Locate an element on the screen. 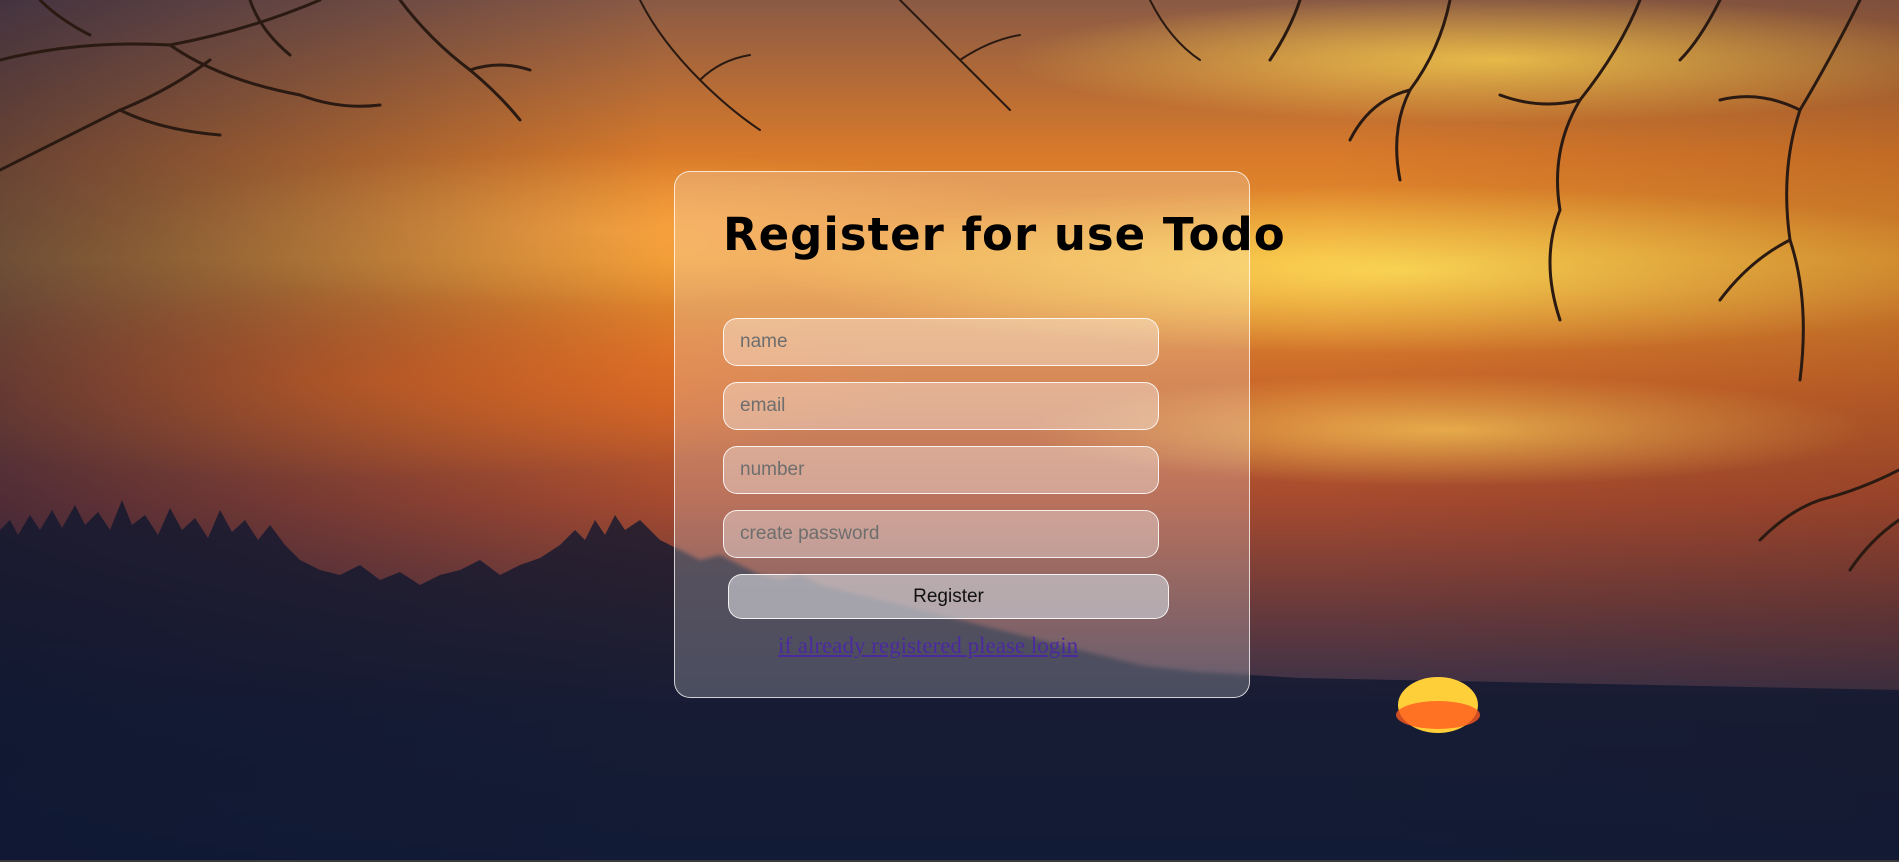 The width and height of the screenshot is (1899, 862). login-link: if already registered please login is located at coordinates (928, 646).